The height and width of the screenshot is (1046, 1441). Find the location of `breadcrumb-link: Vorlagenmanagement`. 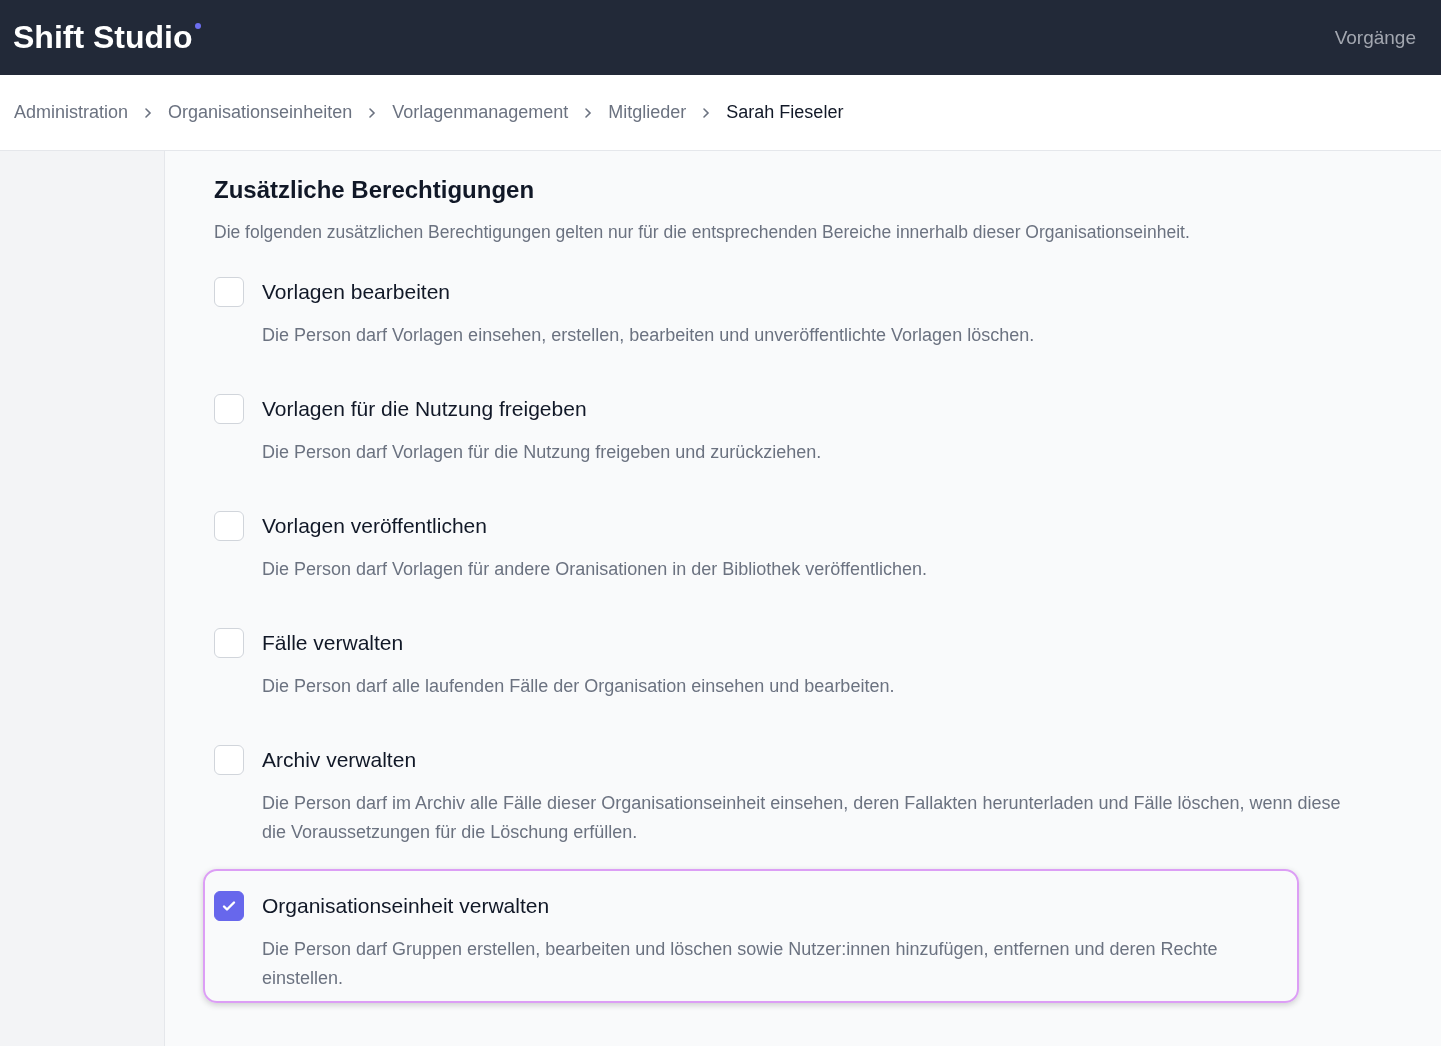

breadcrumb-link: Vorlagenmanagement is located at coordinates (480, 112).